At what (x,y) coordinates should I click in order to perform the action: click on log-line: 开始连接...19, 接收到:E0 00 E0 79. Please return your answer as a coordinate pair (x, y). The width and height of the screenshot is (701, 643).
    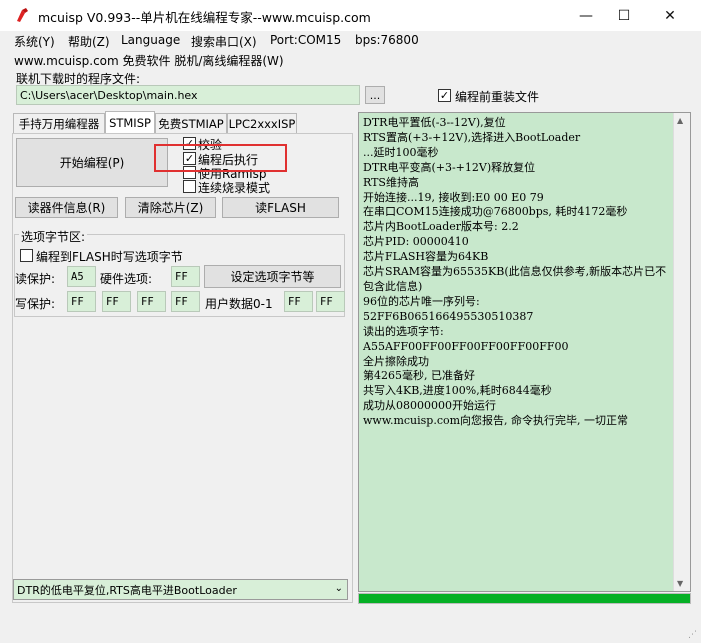
    Looking at the image, I should click on (453, 197).